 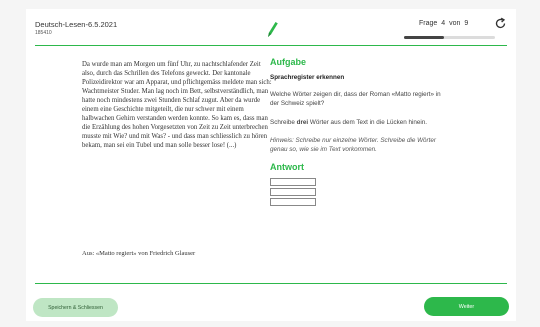 I want to click on question-counter: Frage 4 von 9, so click(x=443, y=23).